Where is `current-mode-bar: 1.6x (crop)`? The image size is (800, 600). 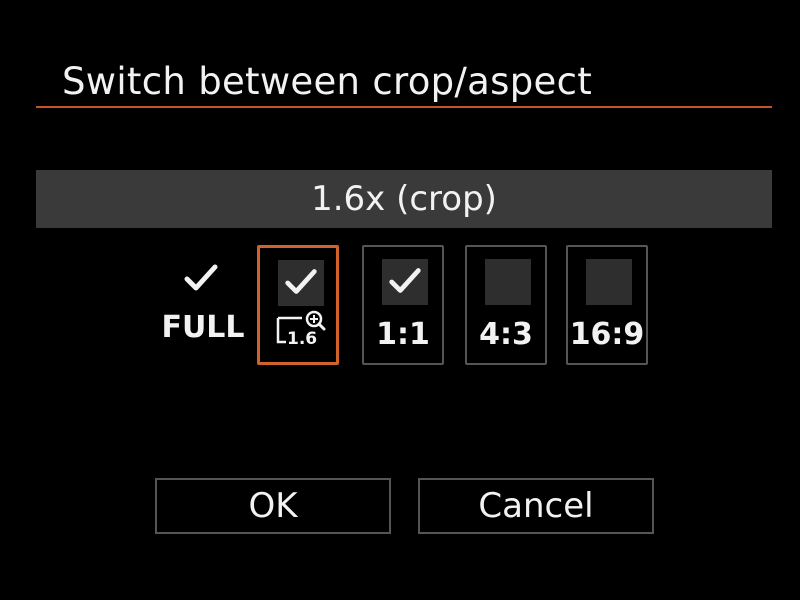
current-mode-bar: 1.6x (crop) is located at coordinates (404, 199).